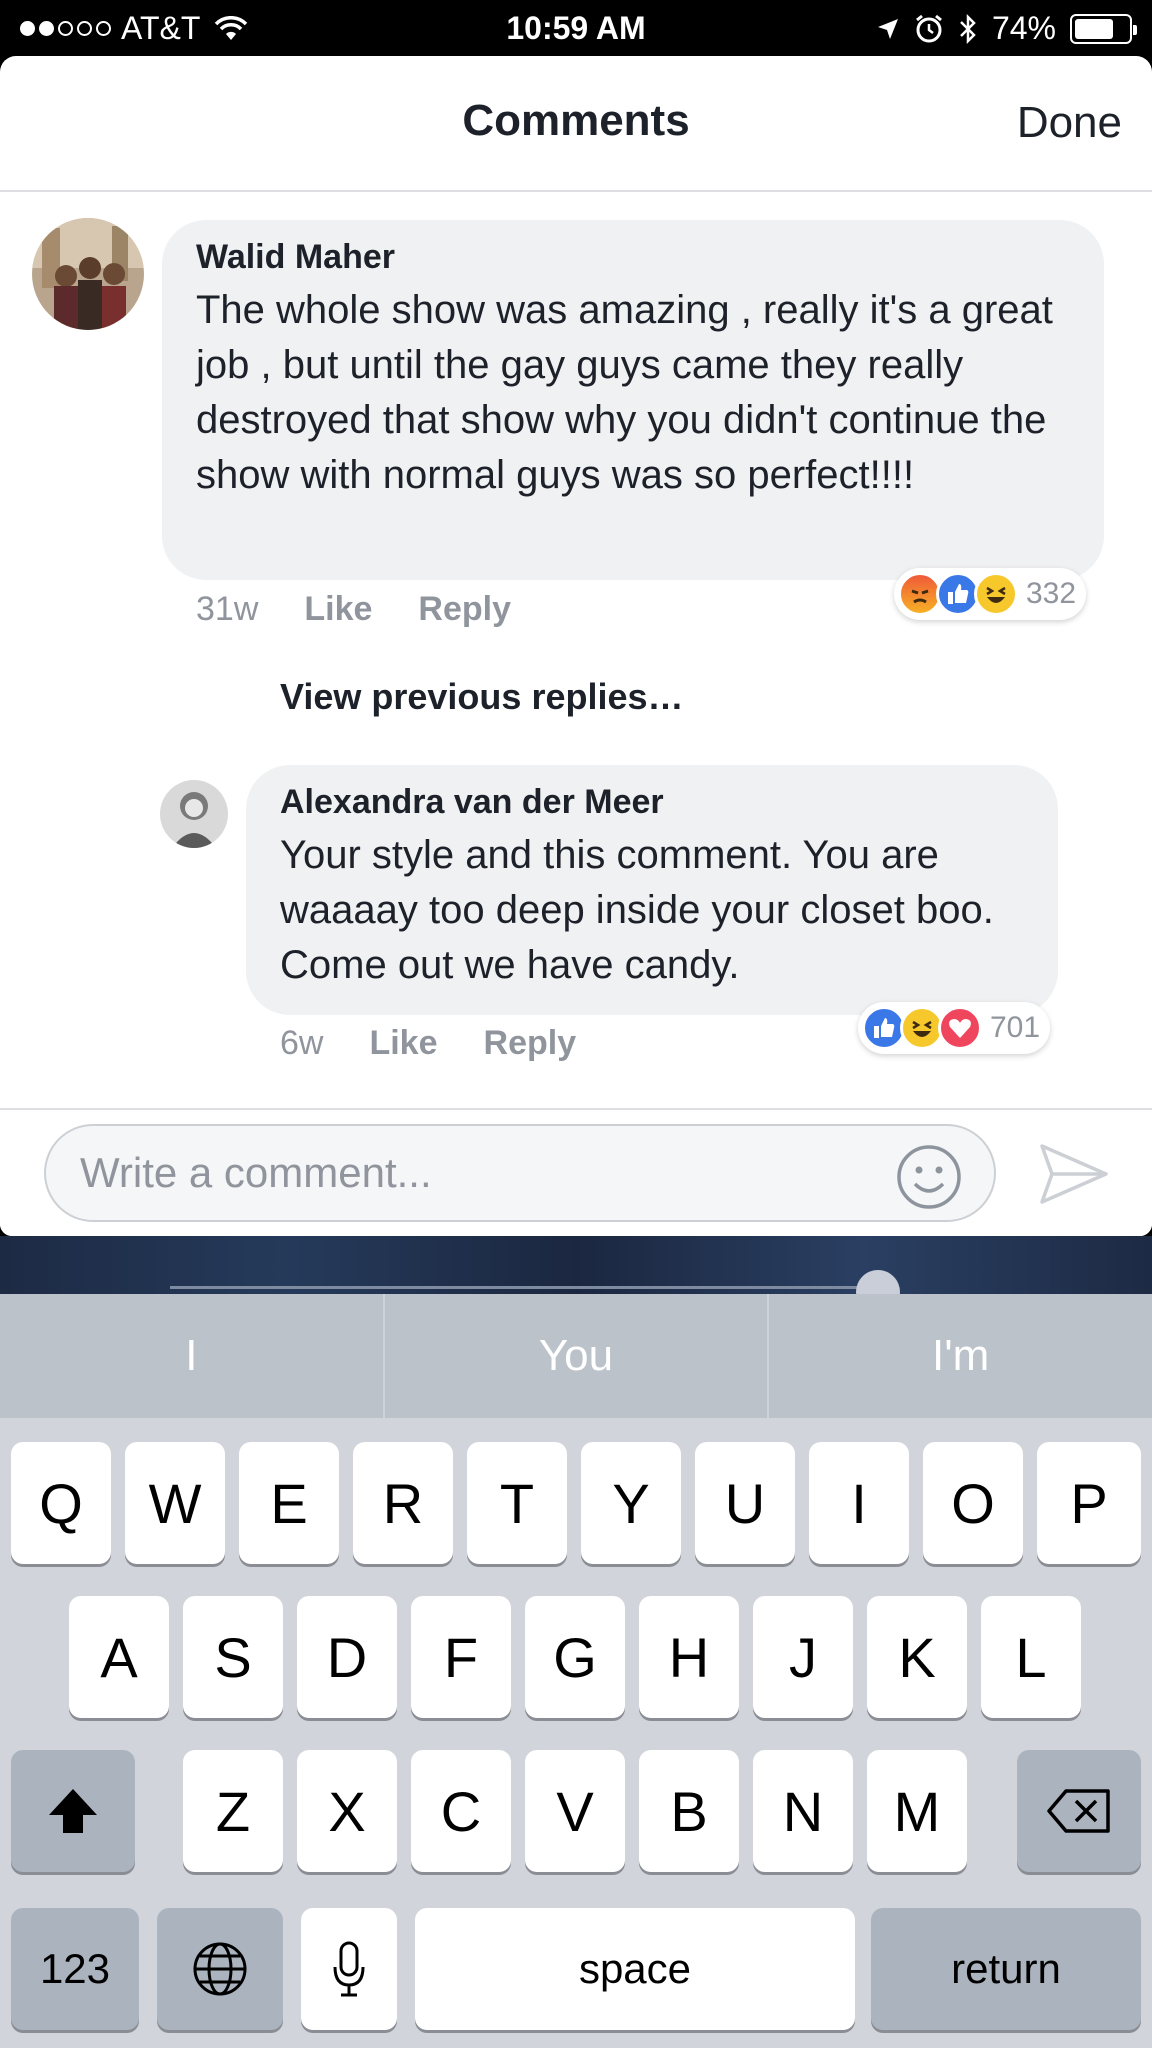  What do you see at coordinates (887, 28) in the screenshot?
I see `location-arrow-icon` at bounding box center [887, 28].